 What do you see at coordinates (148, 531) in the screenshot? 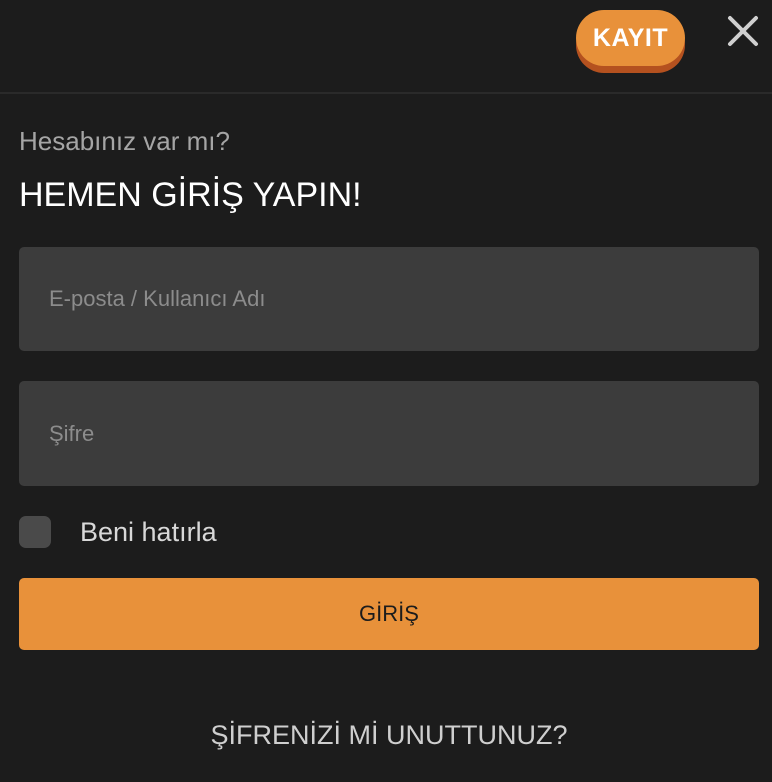
I see `remember-label: Beni hatırla` at bounding box center [148, 531].